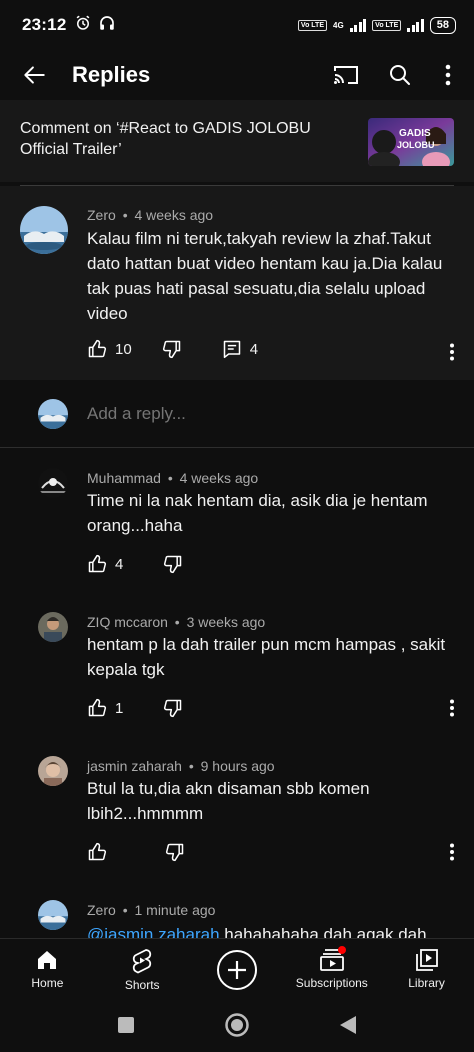 Image resolution: width=474 pixels, height=1052 pixels. What do you see at coordinates (123, 349) in the screenshot?
I see `like-count: 10` at bounding box center [123, 349].